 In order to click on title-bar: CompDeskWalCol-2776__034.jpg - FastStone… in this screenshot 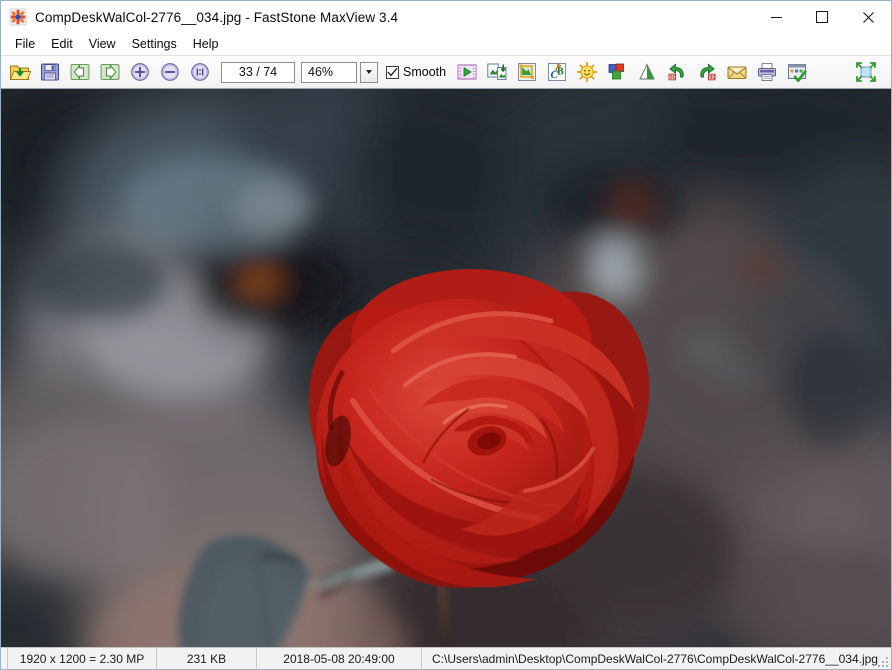, I will do `click(446, 17)`.